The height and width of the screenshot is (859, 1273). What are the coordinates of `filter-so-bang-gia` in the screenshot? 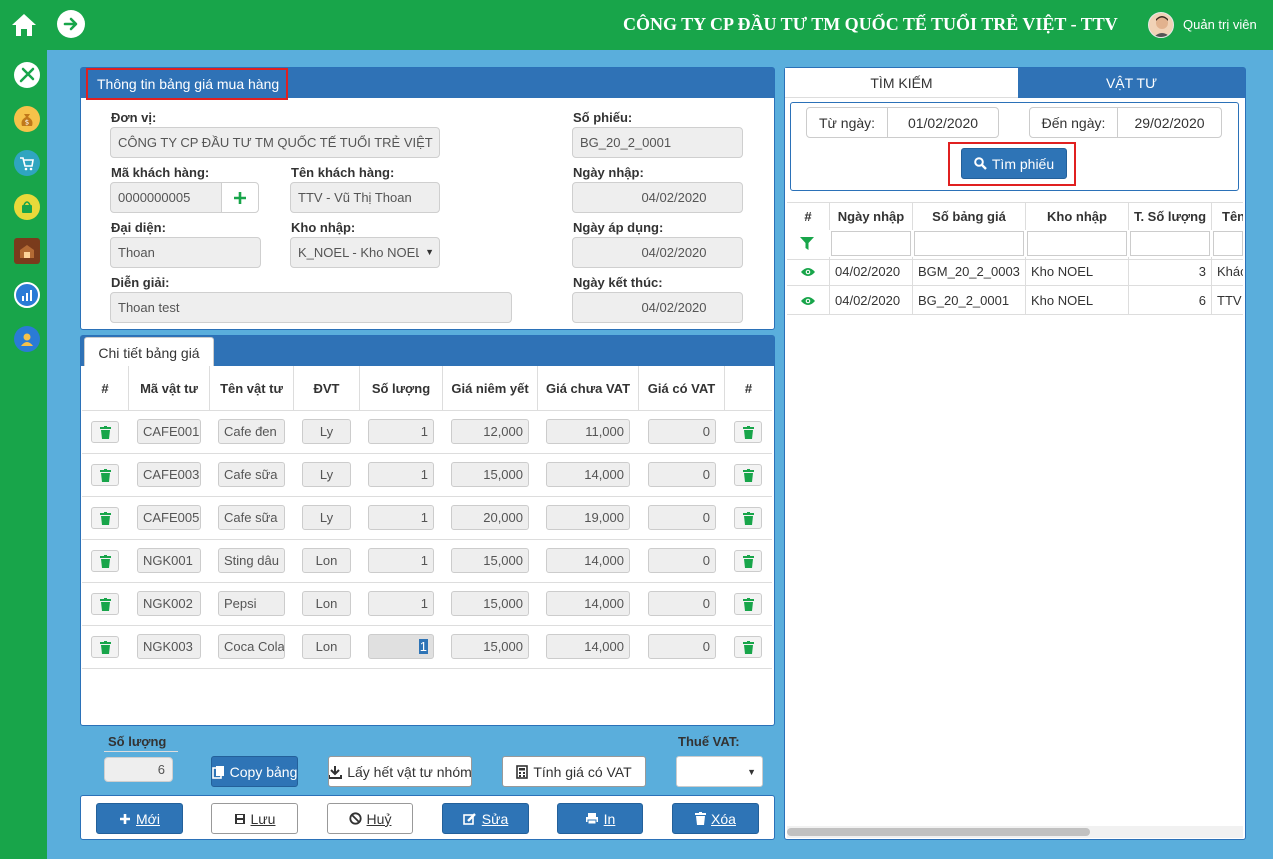 It's located at (969, 243).